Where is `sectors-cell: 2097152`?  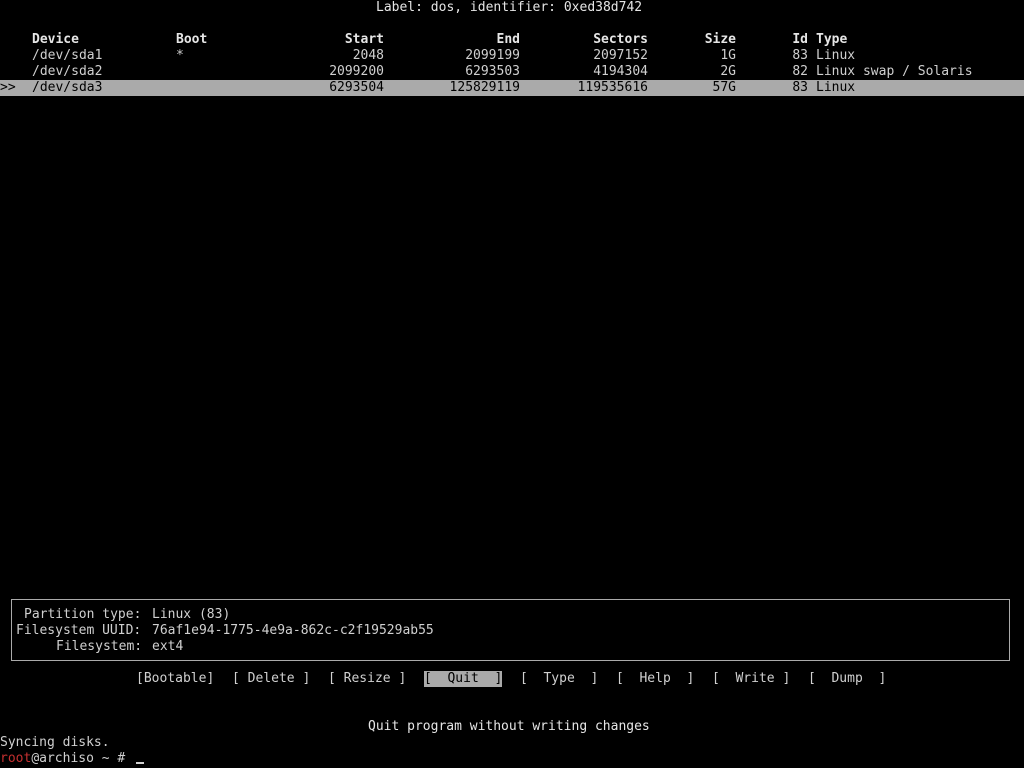
sectors-cell: 2097152 is located at coordinates (620, 55).